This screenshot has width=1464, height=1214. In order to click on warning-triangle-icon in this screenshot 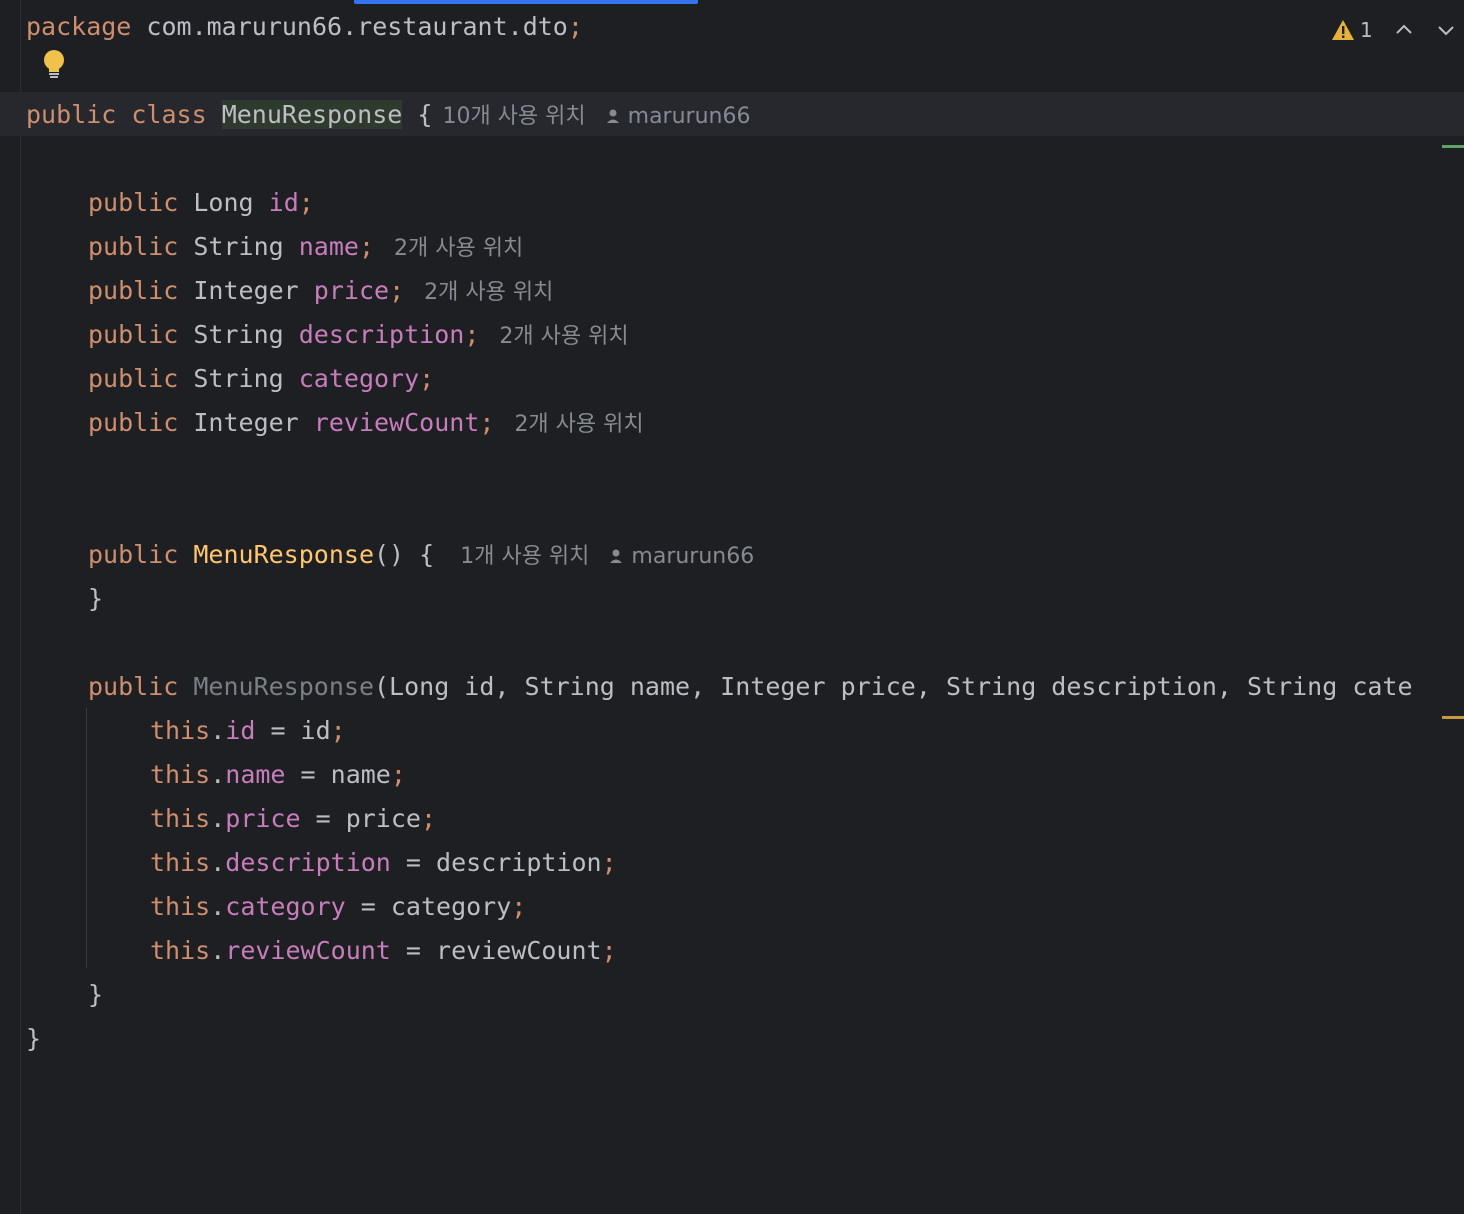, I will do `click(1343, 30)`.